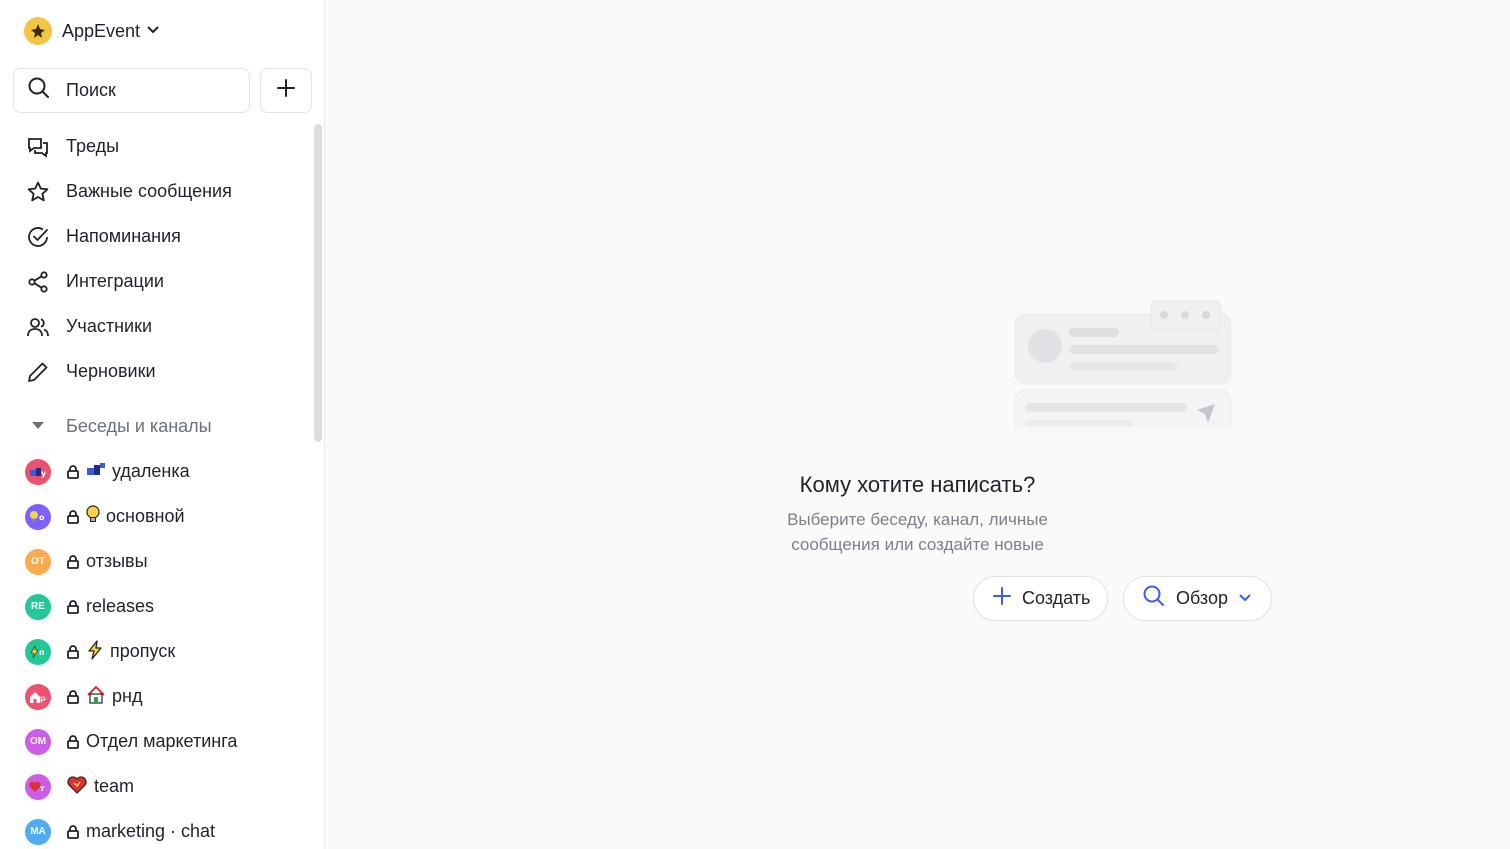  What do you see at coordinates (44, 473) in the screenshot?
I see `svg-text: у` at bounding box center [44, 473].